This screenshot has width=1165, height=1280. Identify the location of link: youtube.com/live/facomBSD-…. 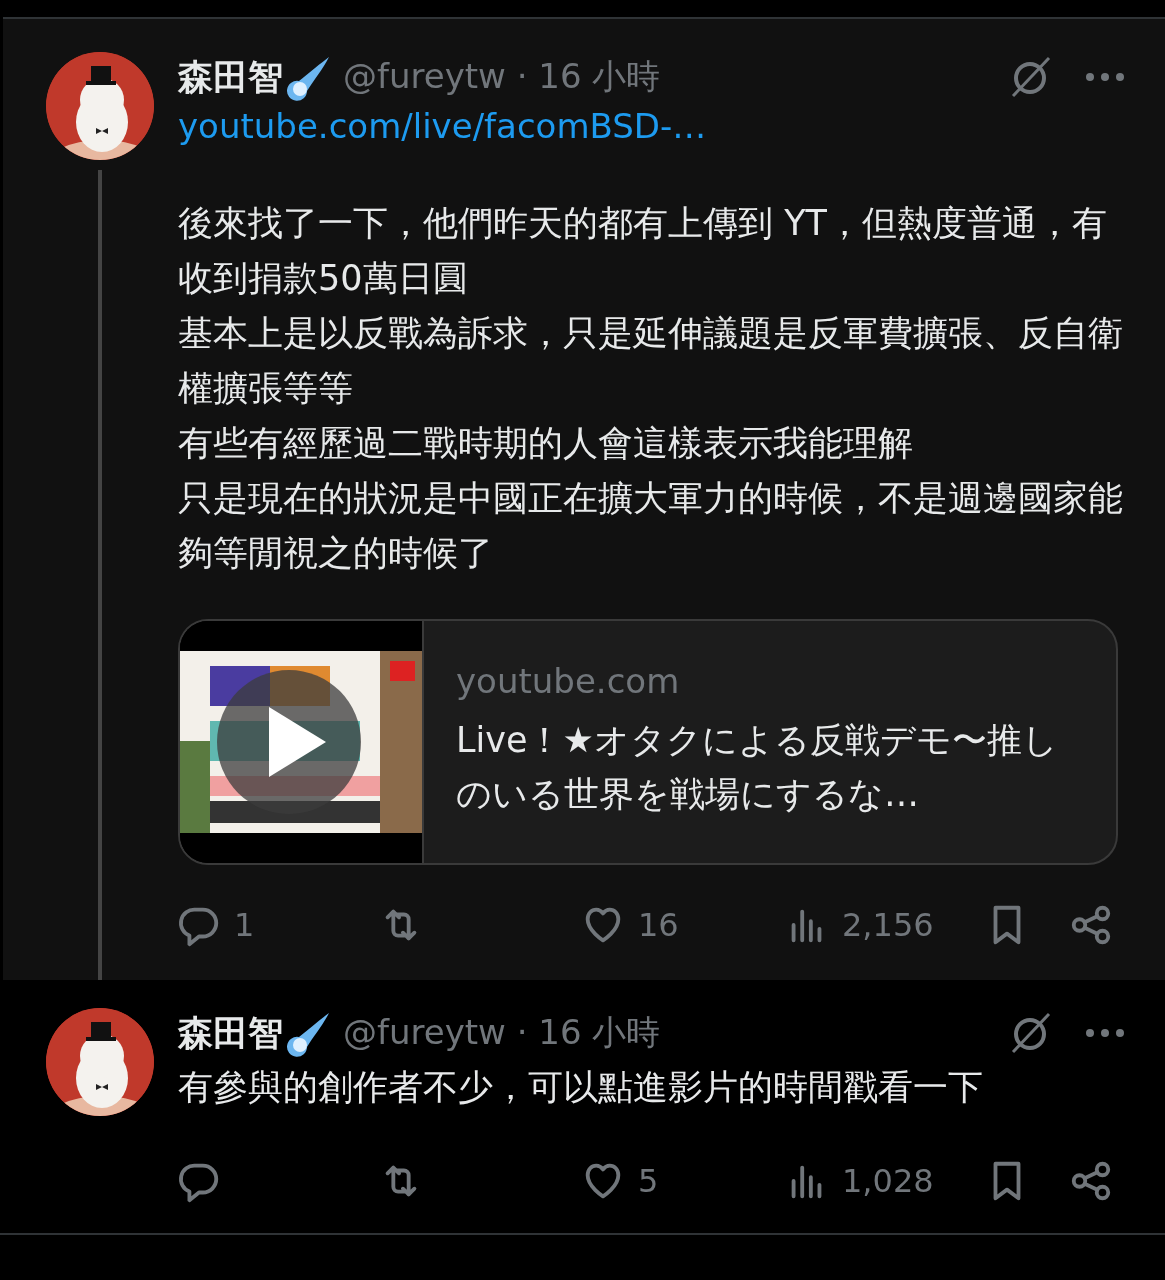
(442, 126).